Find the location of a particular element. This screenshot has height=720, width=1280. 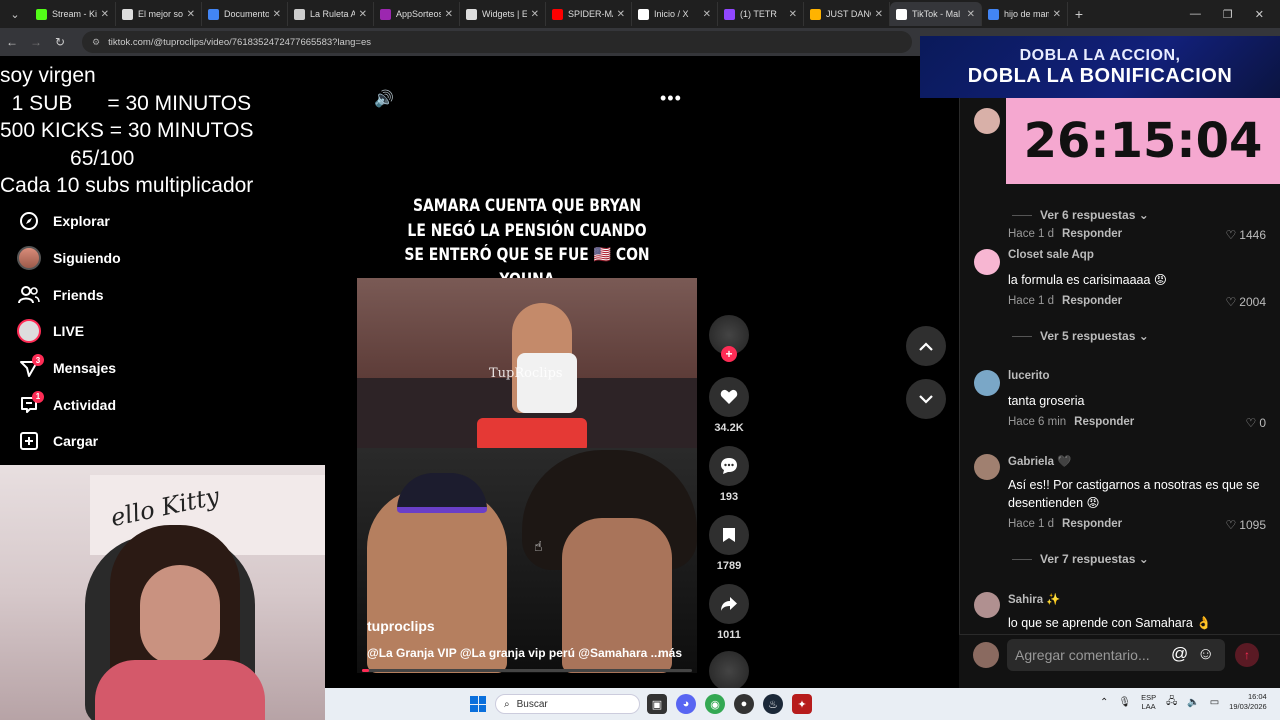

creator-avatar: + is located at coordinates (729, 338).